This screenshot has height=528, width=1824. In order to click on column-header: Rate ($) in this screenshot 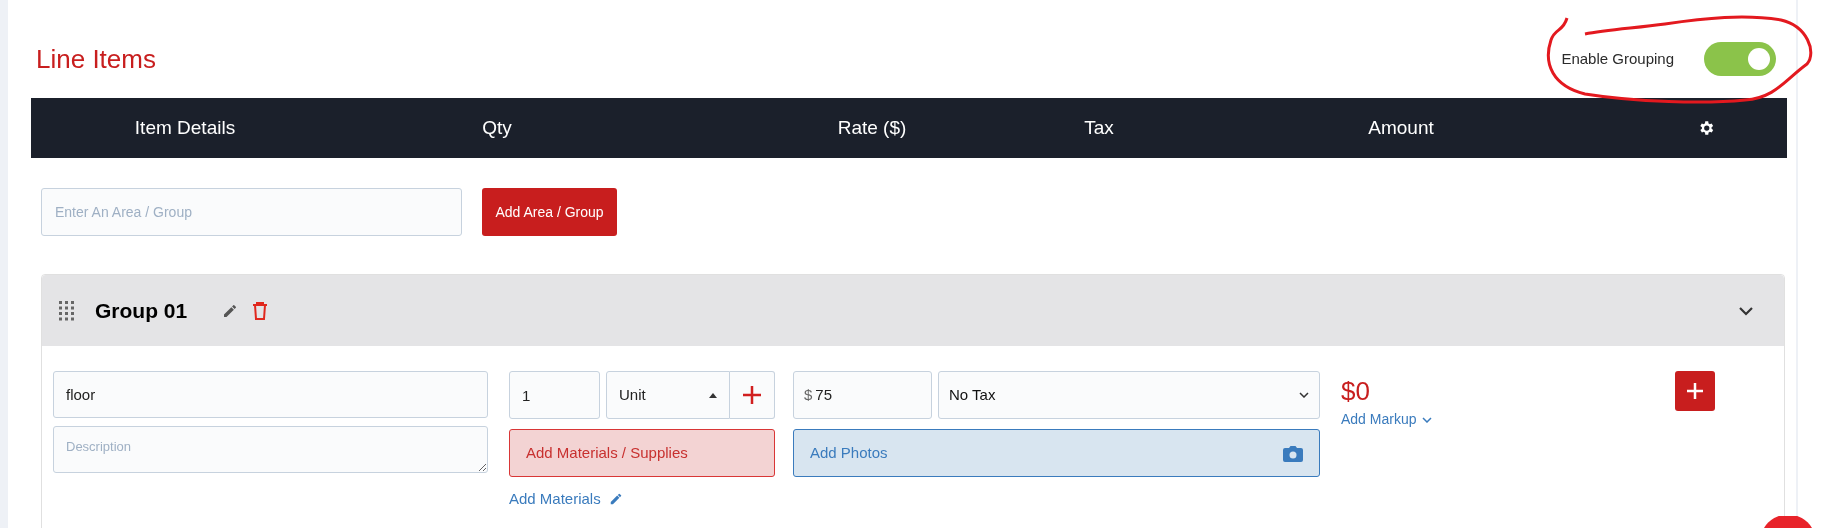, I will do `click(872, 127)`.